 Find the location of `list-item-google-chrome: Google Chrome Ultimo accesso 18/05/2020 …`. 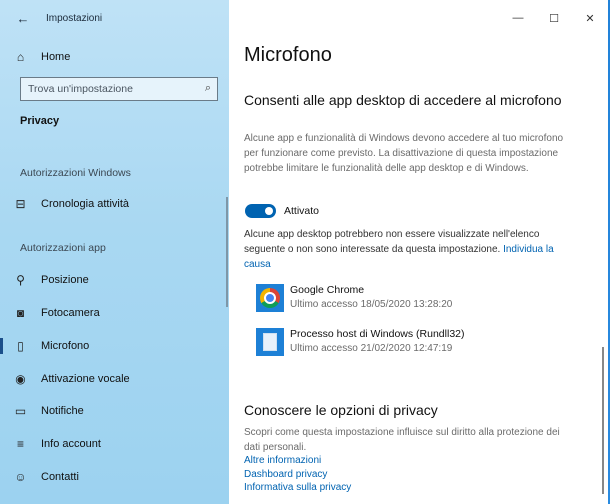

list-item-google-chrome: Google Chrome Ultimo accesso 18/05/2020 … is located at coordinates (406, 300).